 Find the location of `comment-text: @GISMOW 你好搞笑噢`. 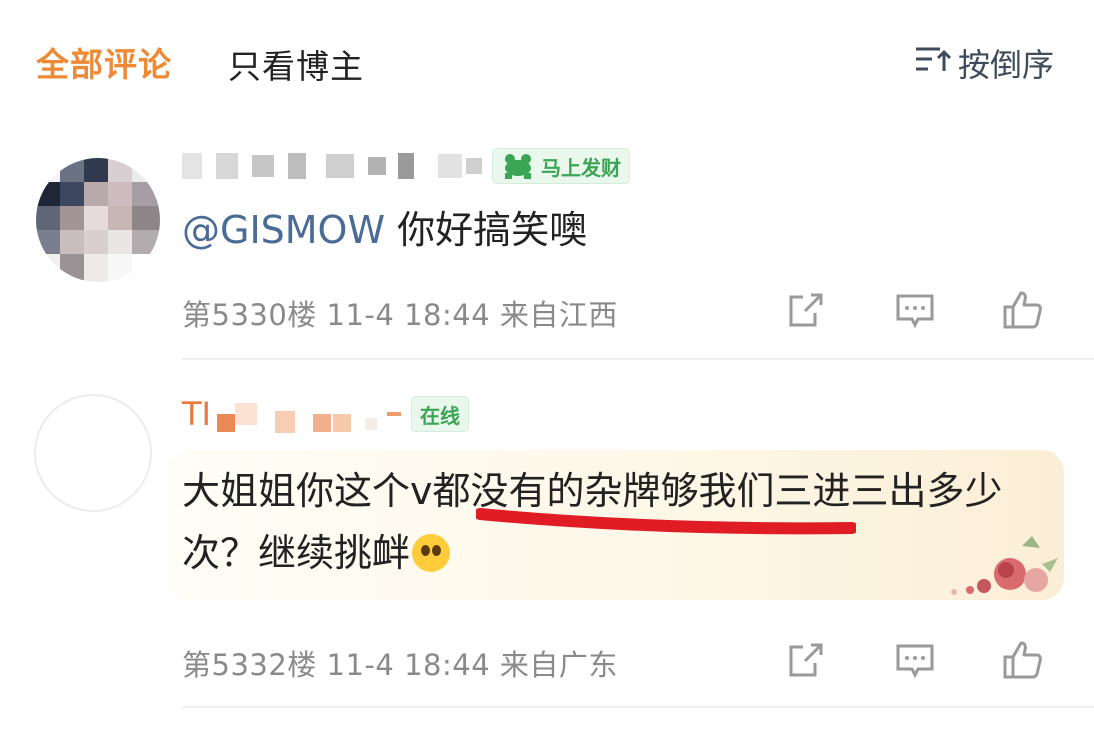

comment-text: @GISMOW 你好搞笑噢 is located at coordinates (384, 230).